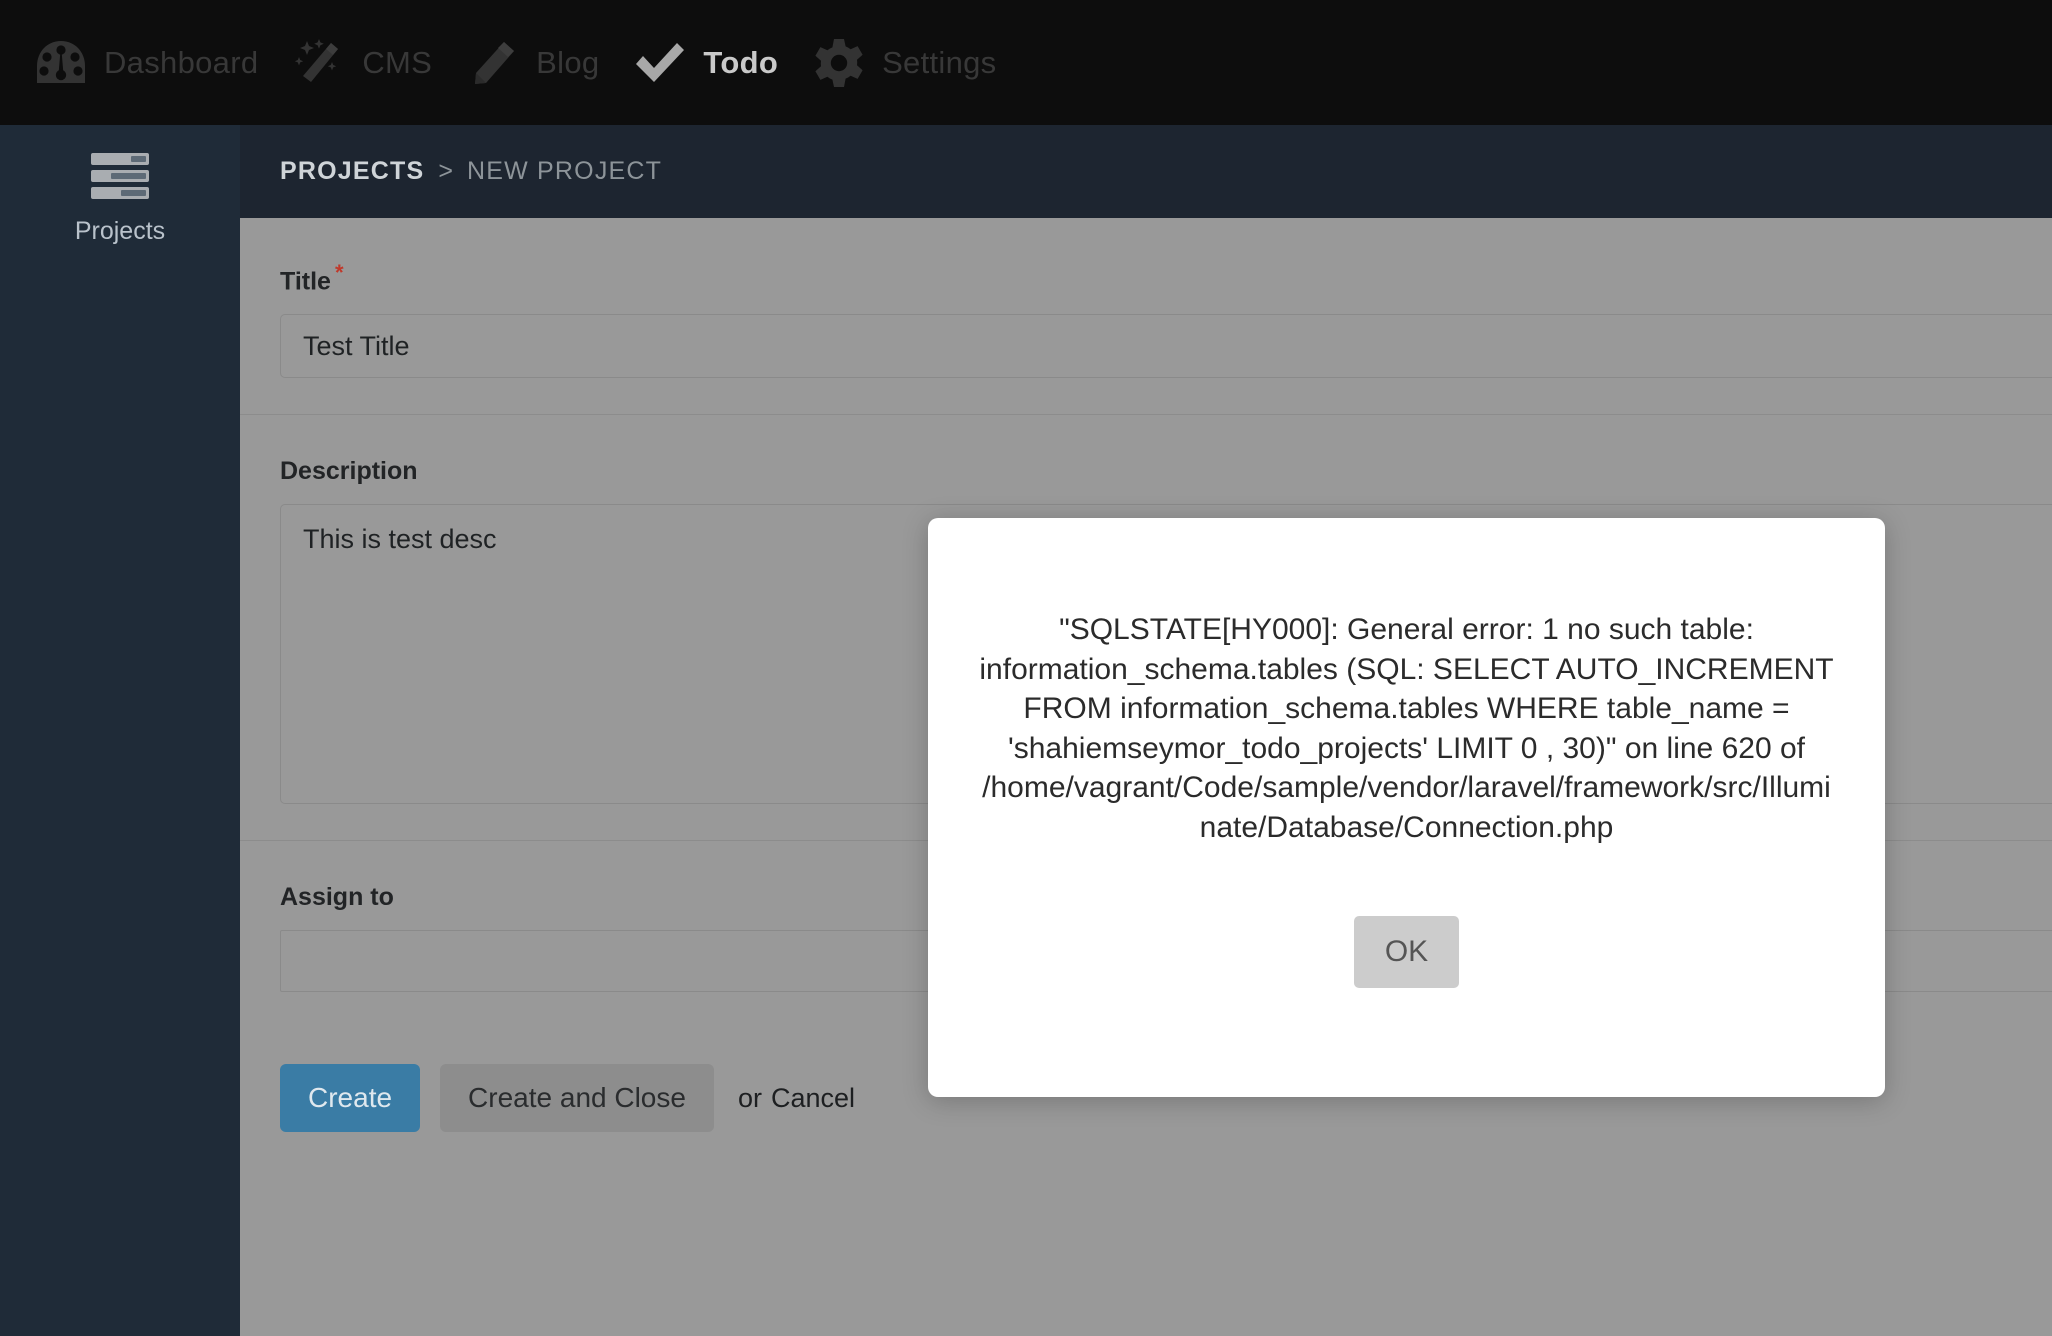 Image resolution: width=2052 pixels, height=1336 pixels. What do you see at coordinates (939, 62) in the screenshot?
I see `nav-label-settings: Settings` at bounding box center [939, 62].